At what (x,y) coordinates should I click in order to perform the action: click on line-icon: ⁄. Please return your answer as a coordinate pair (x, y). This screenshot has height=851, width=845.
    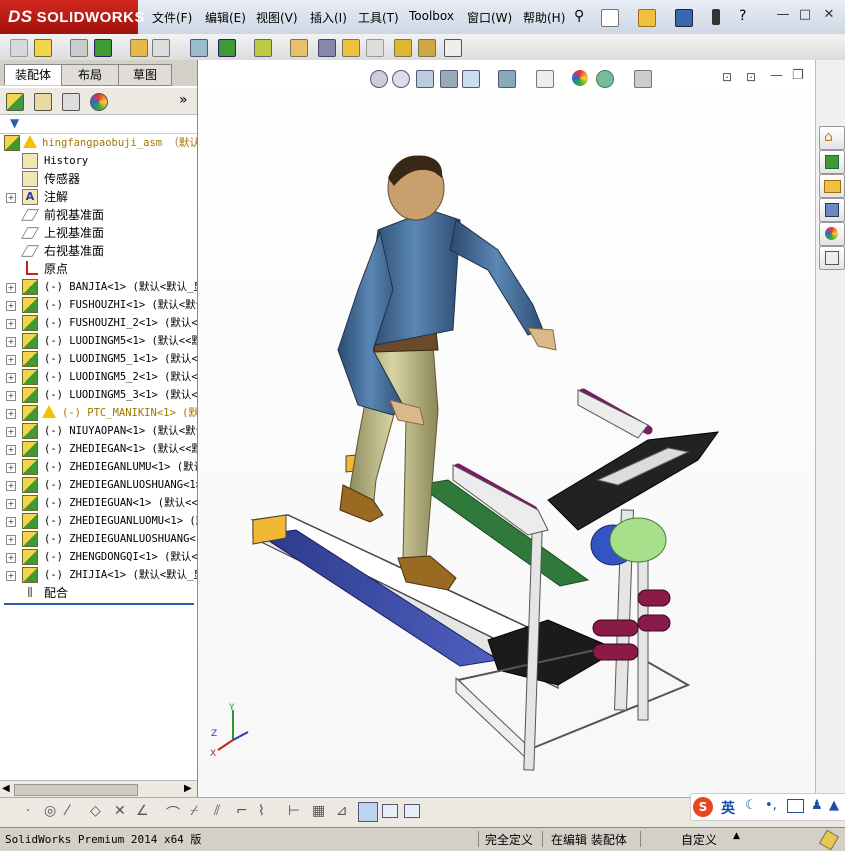
    Looking at the image, I should click on (67, 811).